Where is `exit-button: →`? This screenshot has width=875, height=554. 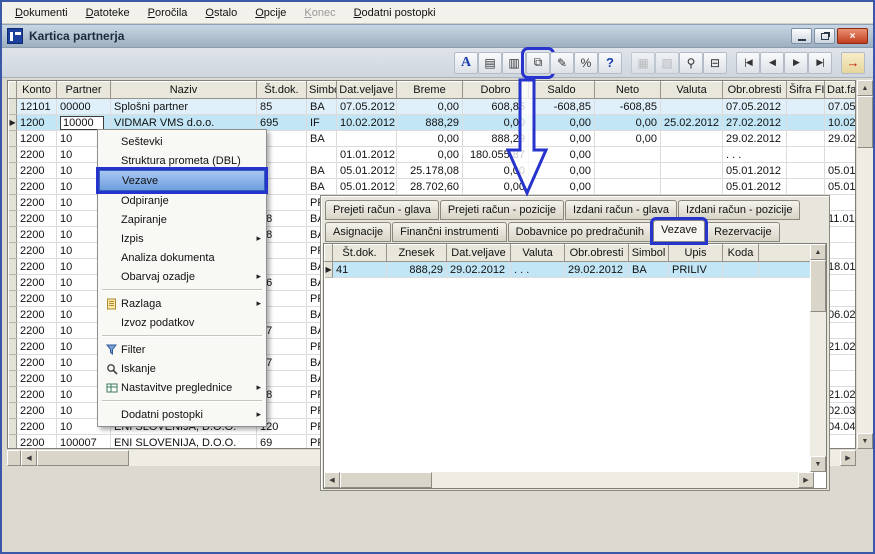 exit-button: → is located at coordinates (853, 62).